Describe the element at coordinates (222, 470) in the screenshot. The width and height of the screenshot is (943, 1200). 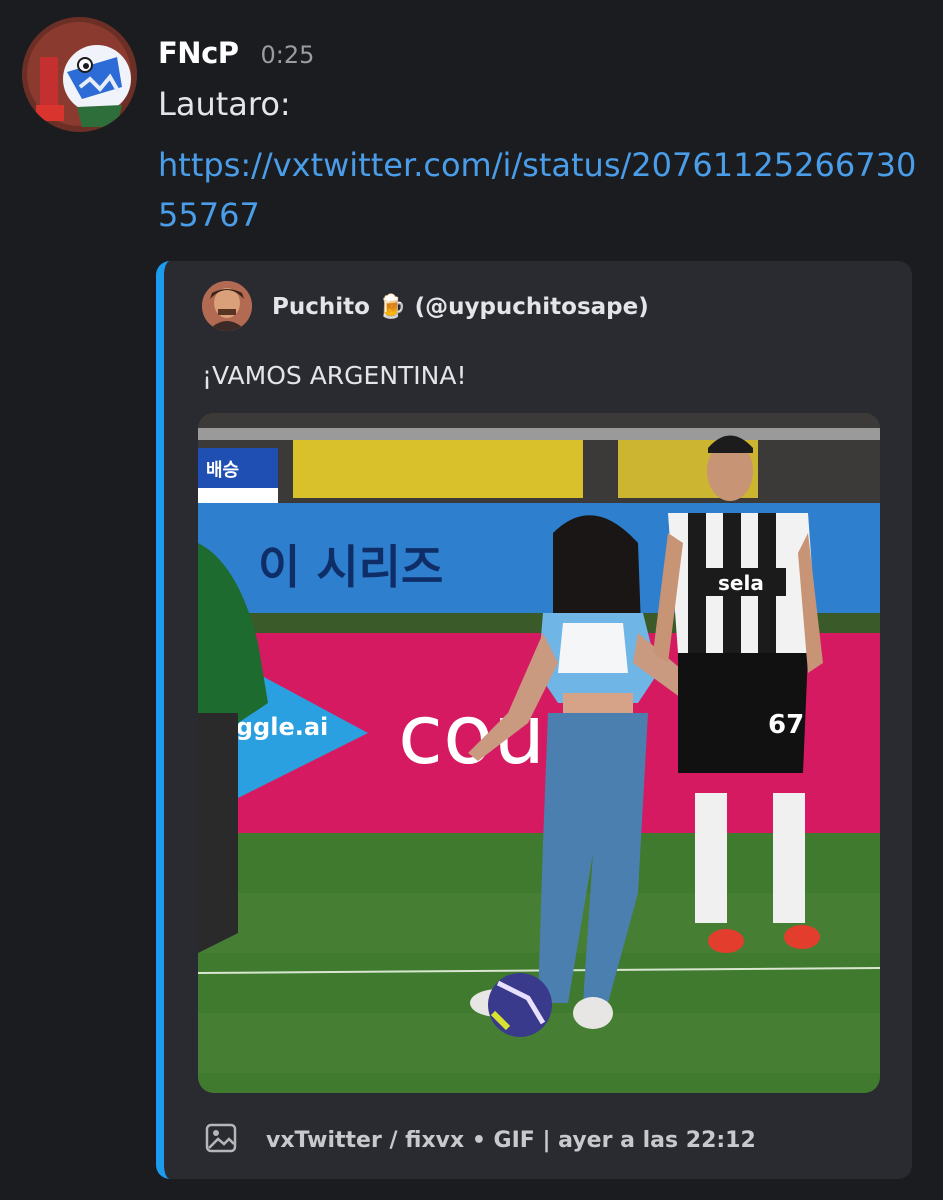
I see `scoreboard-text: 배승` at that location.